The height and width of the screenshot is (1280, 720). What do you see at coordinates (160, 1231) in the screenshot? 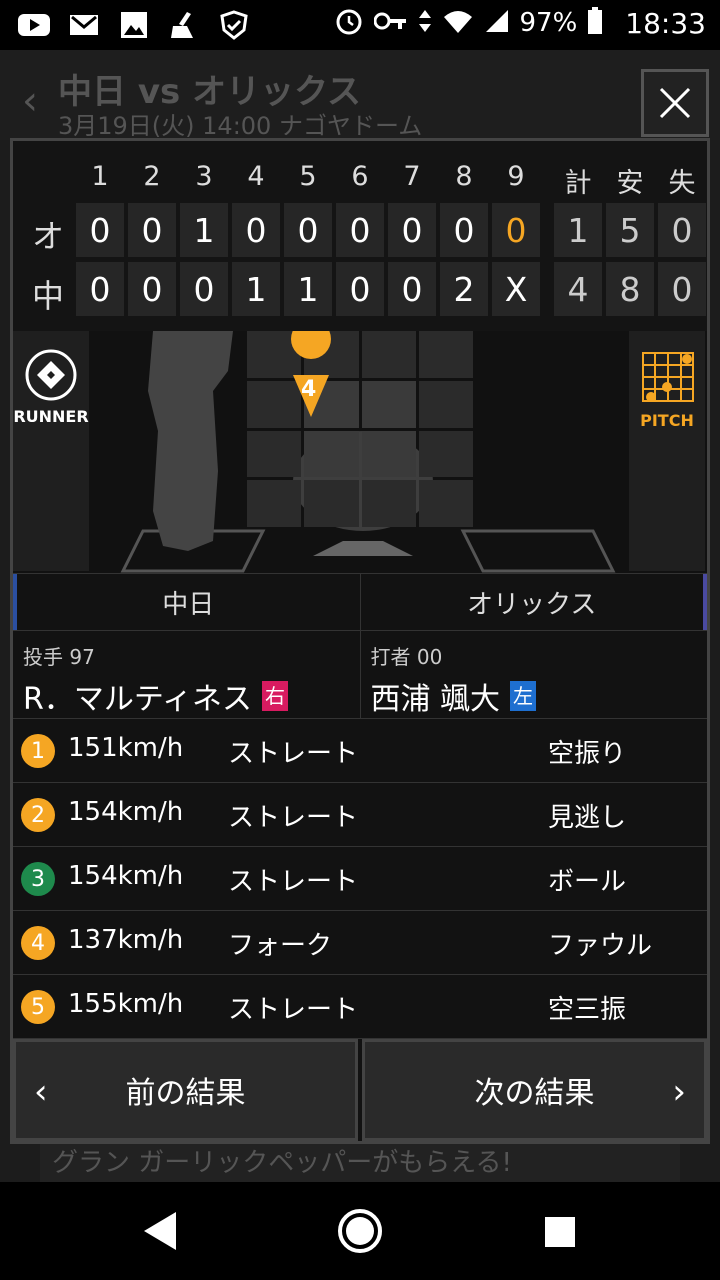
I see `back-nav-icon` at bounding box center [160, 1231].